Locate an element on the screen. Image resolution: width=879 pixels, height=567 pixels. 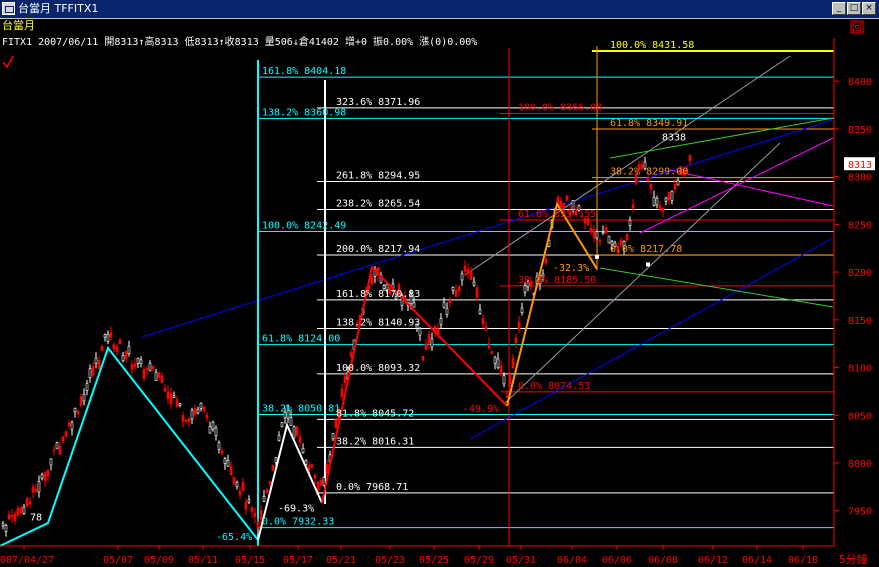
x-tick-label: 06/08 is located at coordinates (663, 560).